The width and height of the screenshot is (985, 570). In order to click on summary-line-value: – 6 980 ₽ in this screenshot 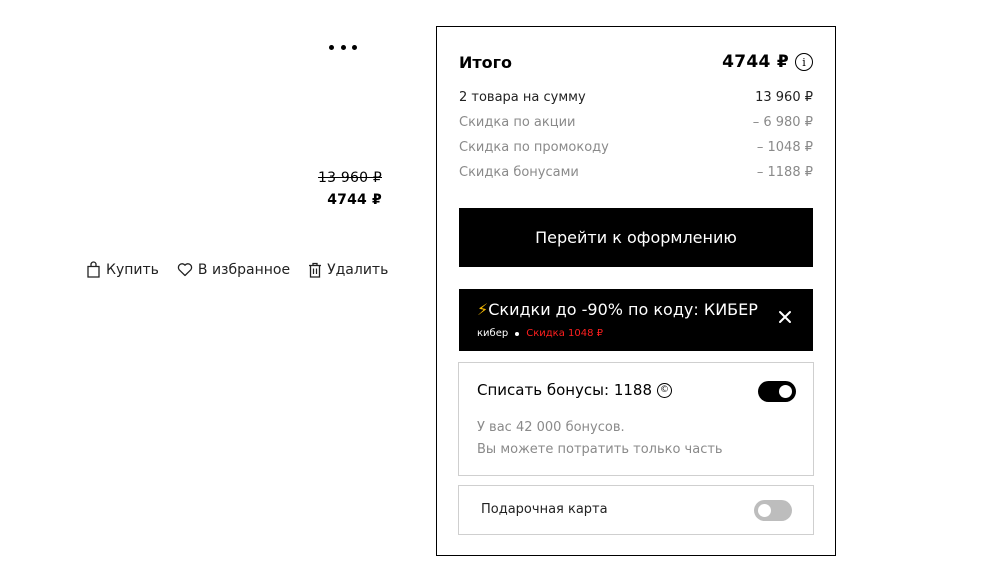, I will do `click(782, 122)`.